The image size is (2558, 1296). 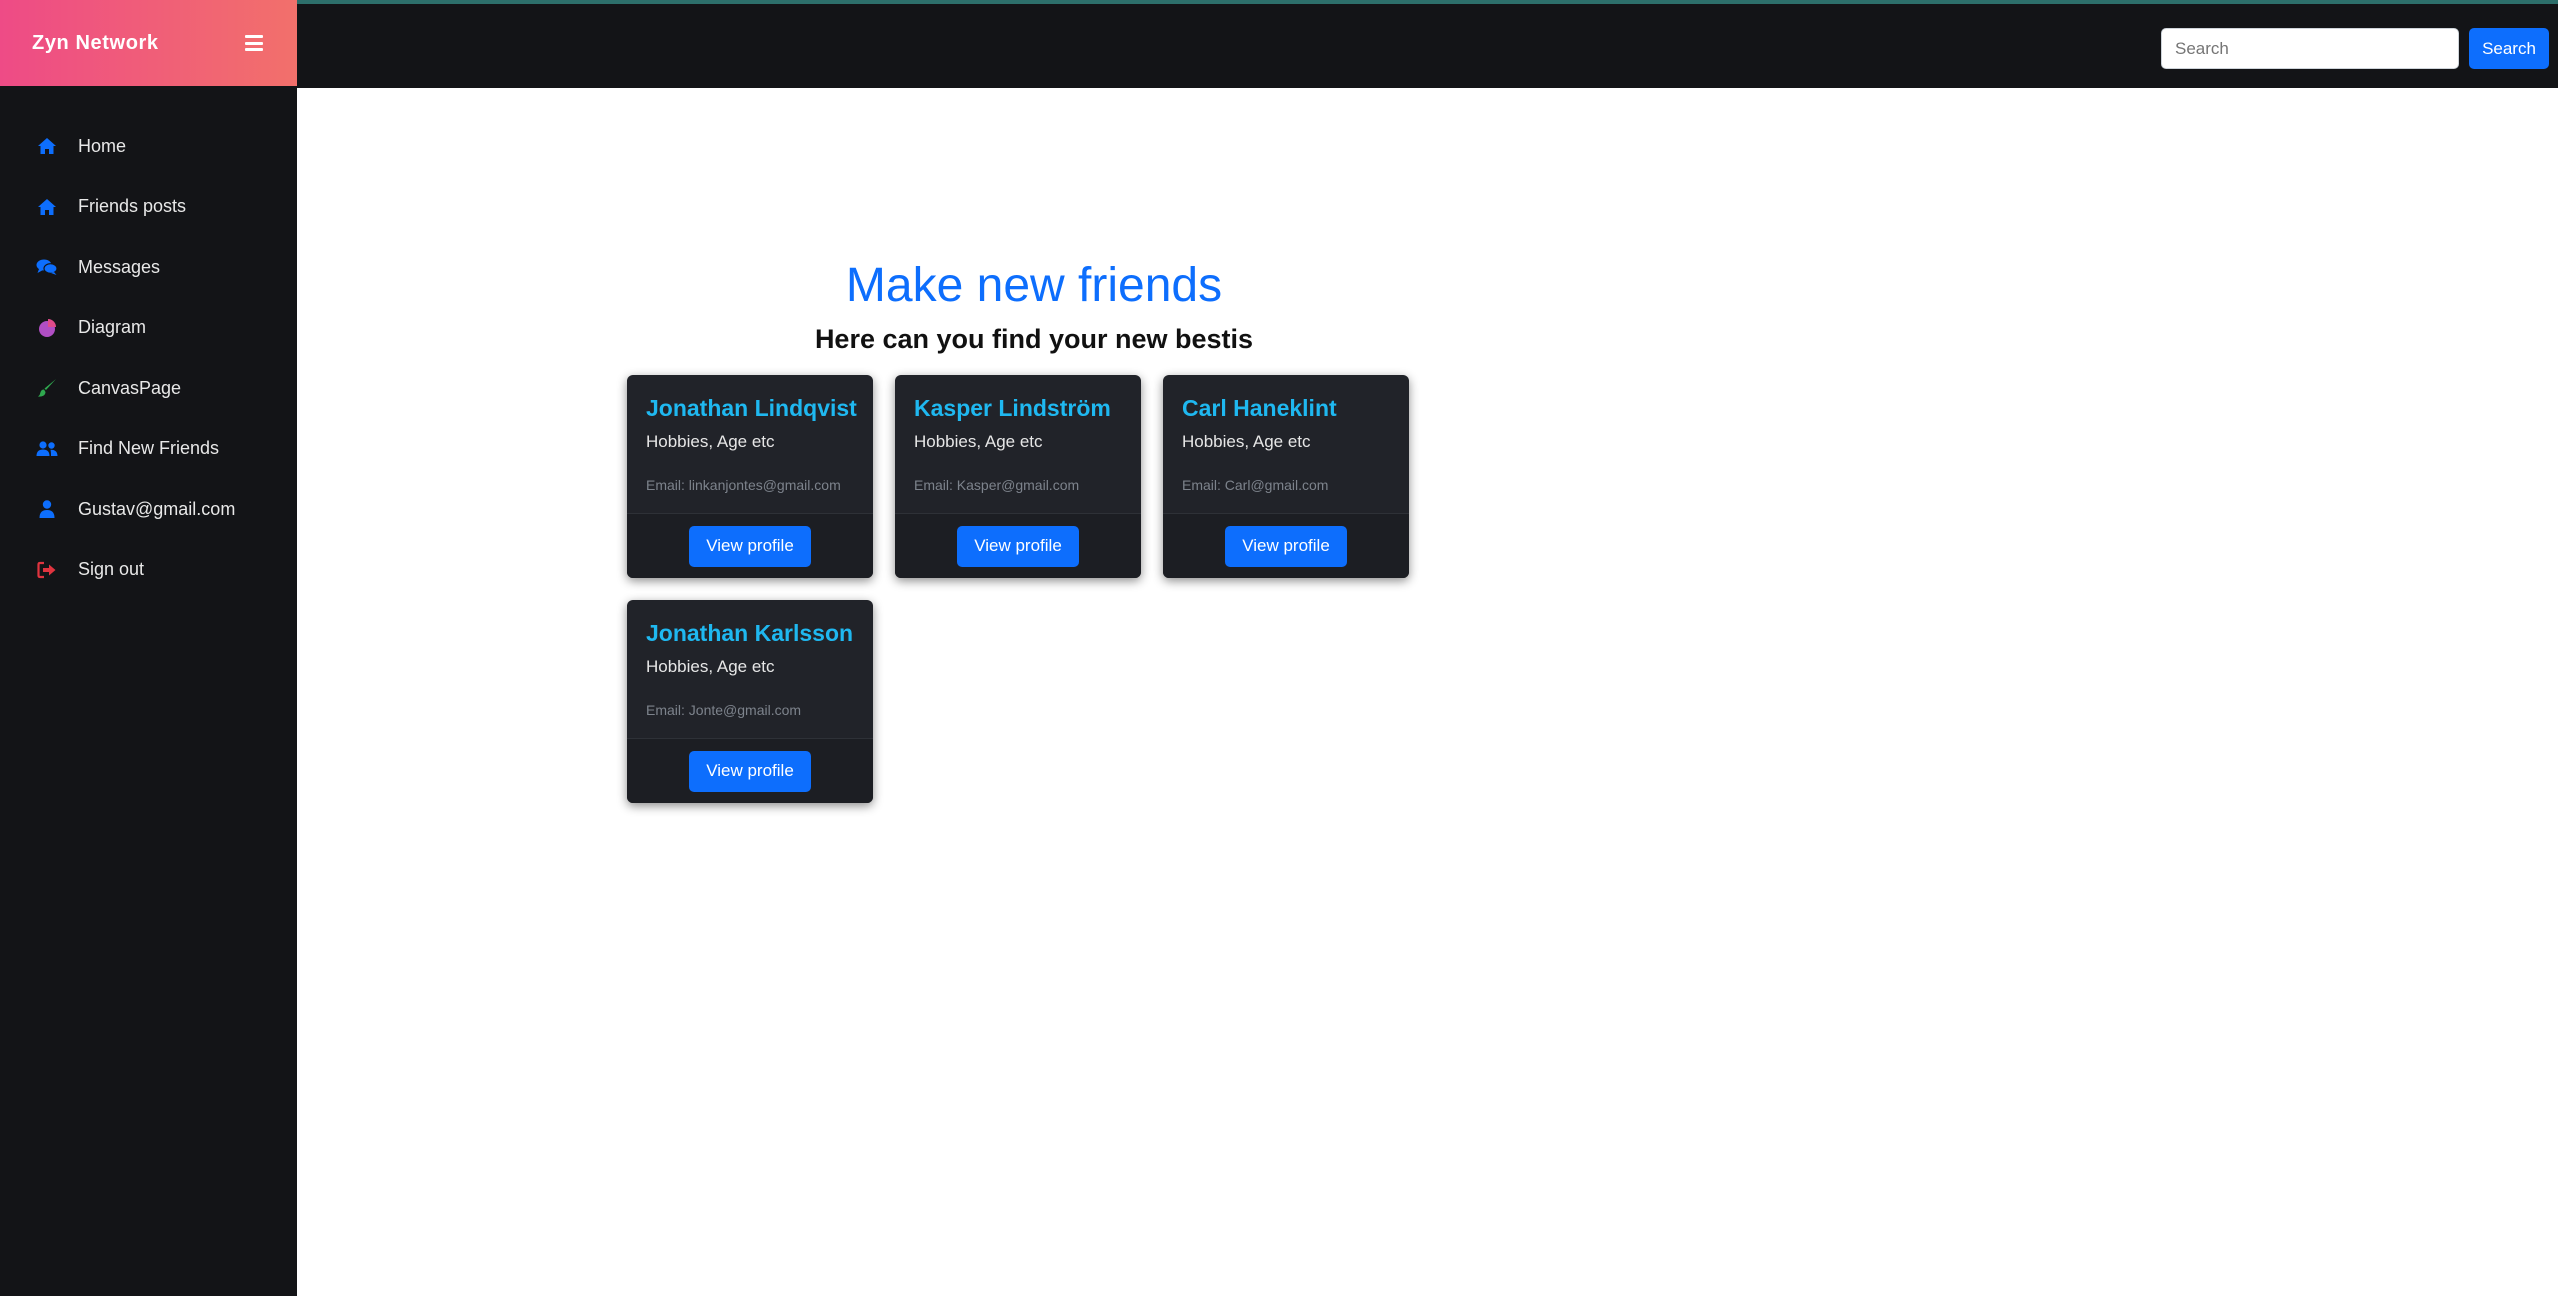 I want to click on sidebar-item-label: Sign out, so click(x=111, y=569).